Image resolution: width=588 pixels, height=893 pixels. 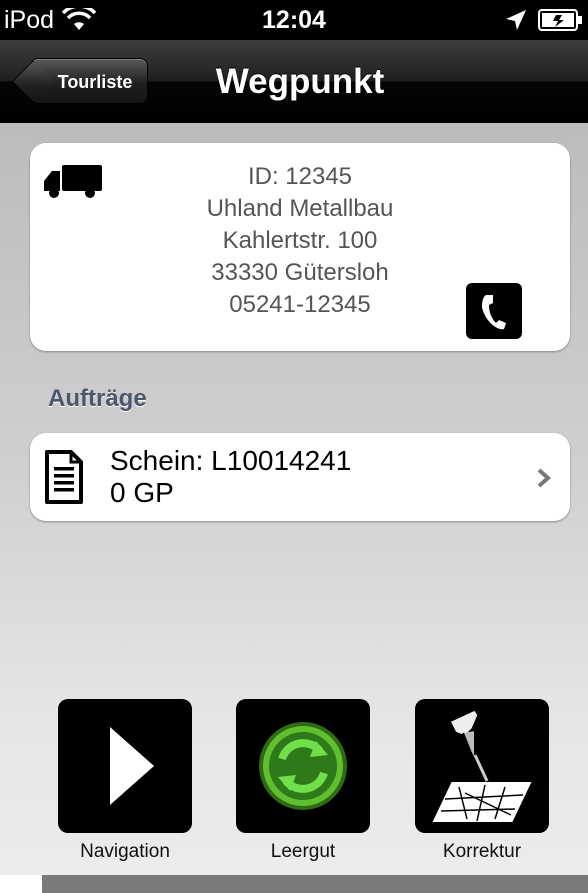 I want to click on document-icon, so click(x=64, y=479).